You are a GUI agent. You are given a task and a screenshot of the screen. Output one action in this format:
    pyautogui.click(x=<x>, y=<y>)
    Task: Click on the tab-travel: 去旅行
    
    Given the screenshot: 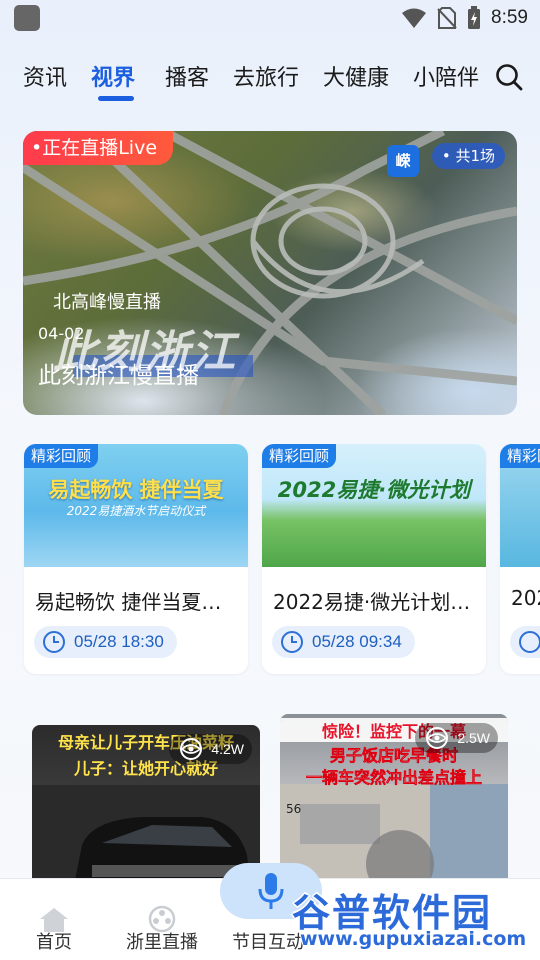 What is the action you would take?
    pyautogui.click(x=266, y=76)
    